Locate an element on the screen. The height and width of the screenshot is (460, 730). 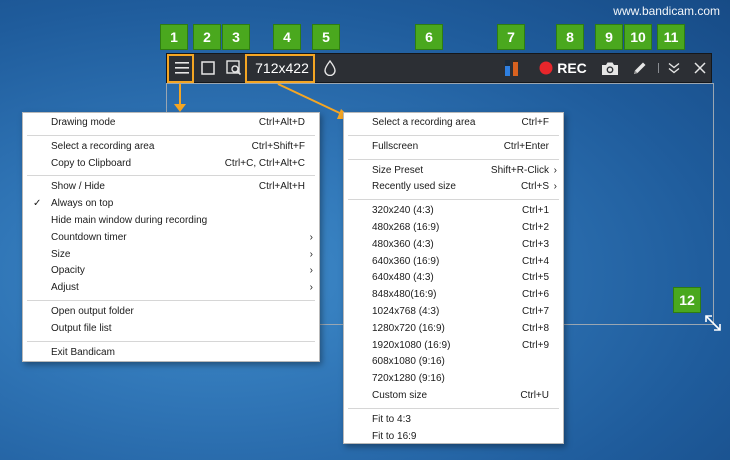
menu-item: Select a recording area Ctrl+F is located at coordinates (453, 123).